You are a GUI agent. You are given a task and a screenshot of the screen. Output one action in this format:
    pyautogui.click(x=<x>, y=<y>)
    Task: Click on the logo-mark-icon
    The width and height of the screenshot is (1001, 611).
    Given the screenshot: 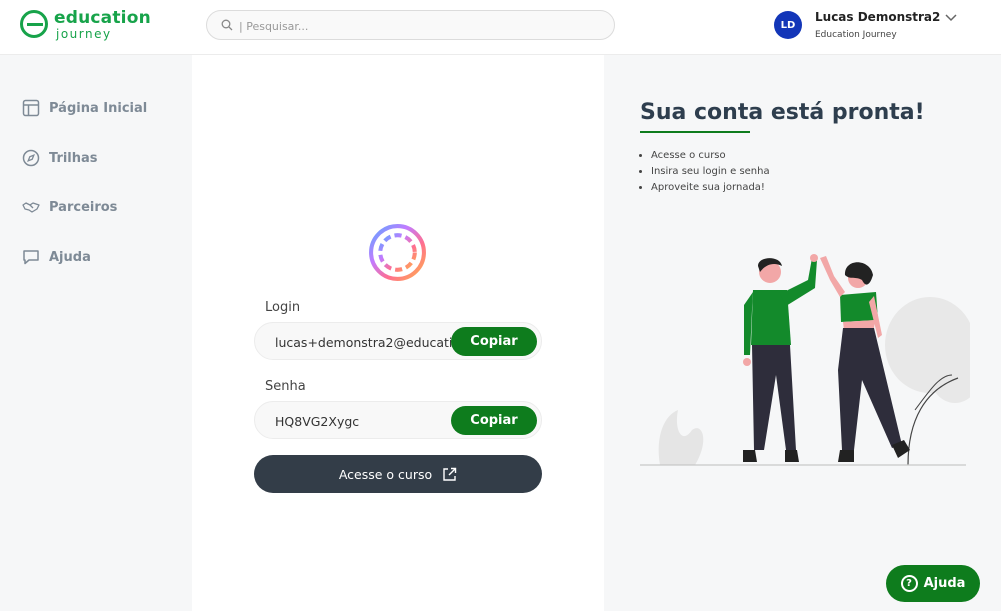 What is the action you would take?
    pyautogui.click(x=34, y=24)
    